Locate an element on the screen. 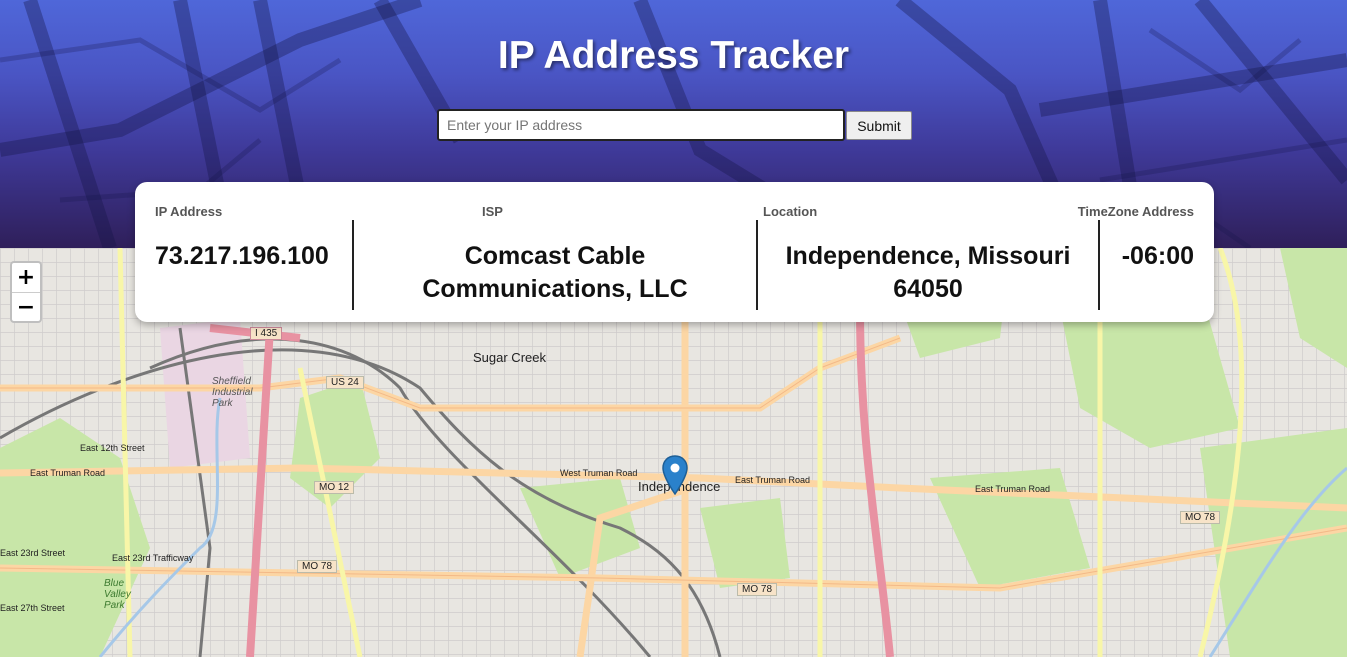 Image resolution: width=1347 pixels, height=657 pixels. timezone-label: TimeZone Address is located at coordinates (1135, 211).